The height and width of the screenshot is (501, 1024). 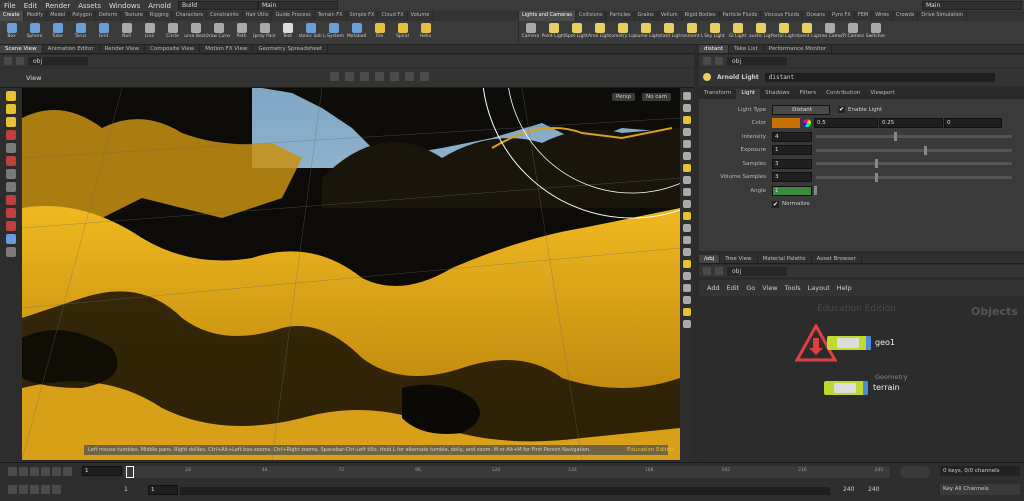 What do you see at coordinates (10, 6) in the screenshot?
I see `menu-file: File` at bounding box center [10, 6].